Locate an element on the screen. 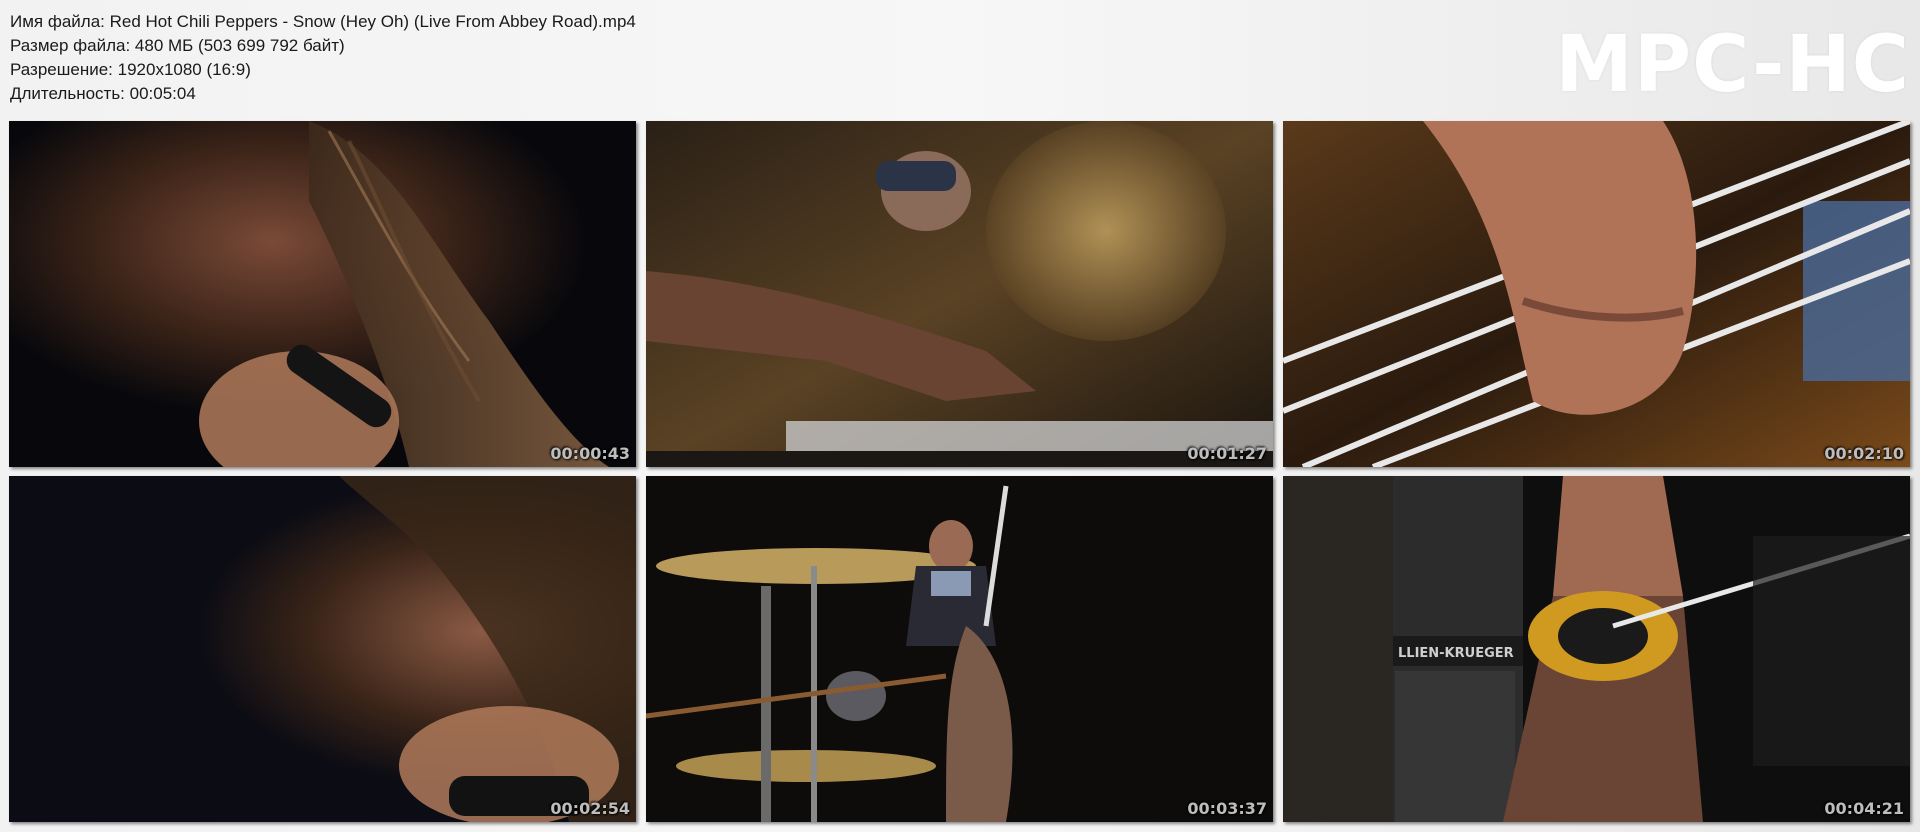 This screenshot has width=1920, height=832. thumbnail-3: 00:02:10 is located at coordinates (1596, 294).